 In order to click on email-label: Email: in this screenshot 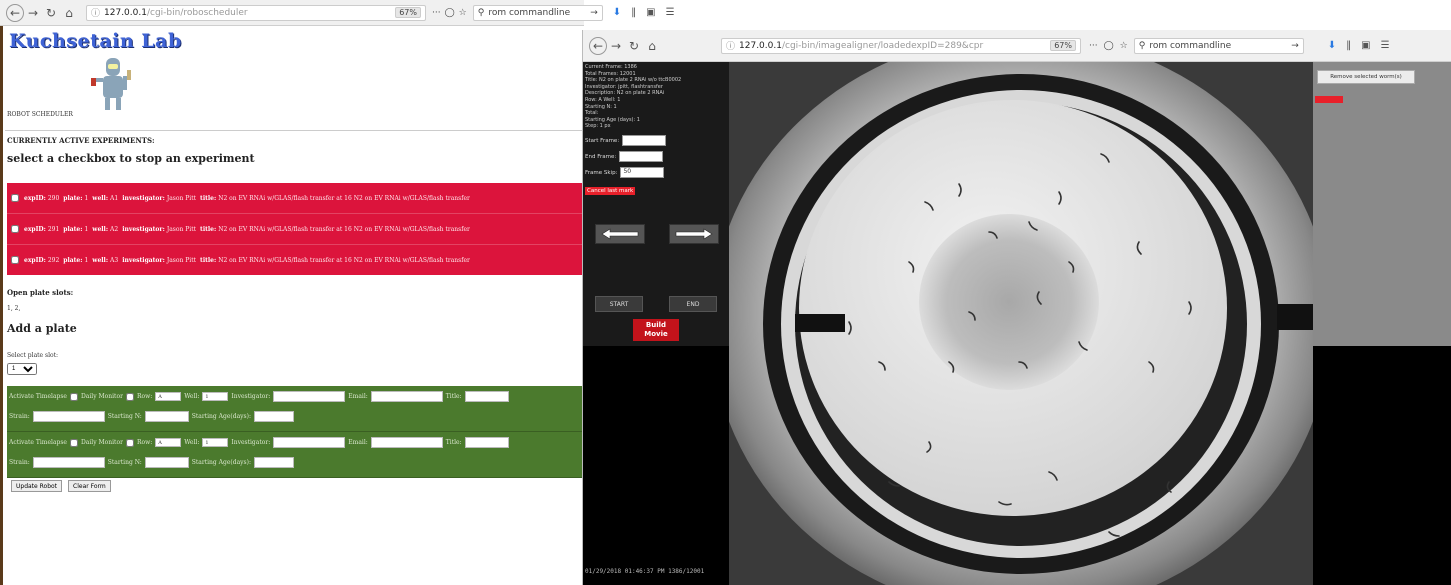, I will do `click(358, 442)`.